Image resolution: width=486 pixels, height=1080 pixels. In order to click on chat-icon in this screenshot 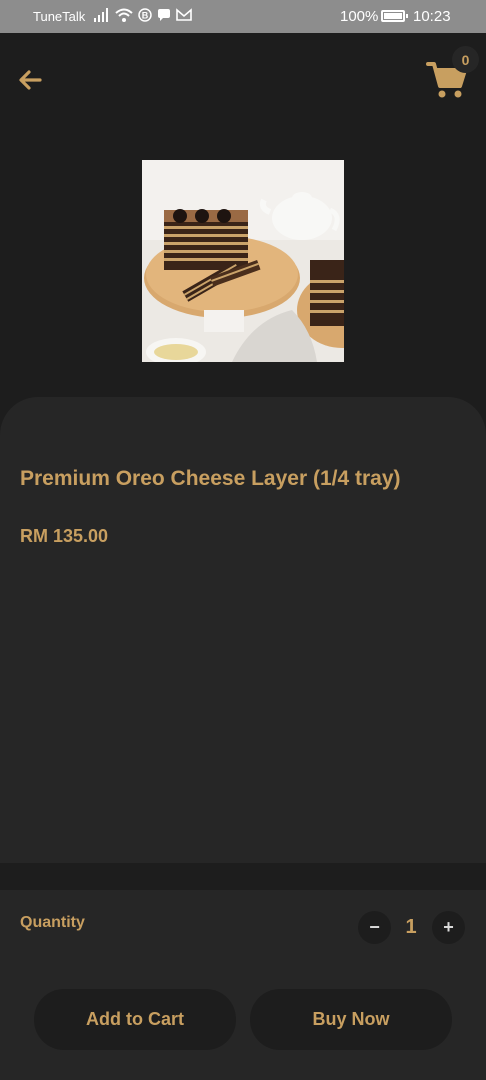, I will do `click(164, 15)`.